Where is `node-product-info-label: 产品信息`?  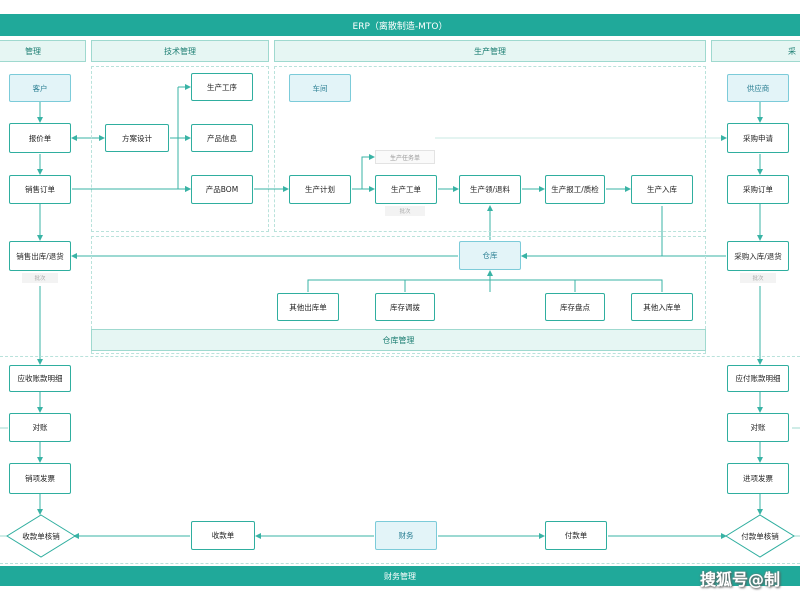
node-product-info-label: 产品信息 is located at coordinates (222, 138).